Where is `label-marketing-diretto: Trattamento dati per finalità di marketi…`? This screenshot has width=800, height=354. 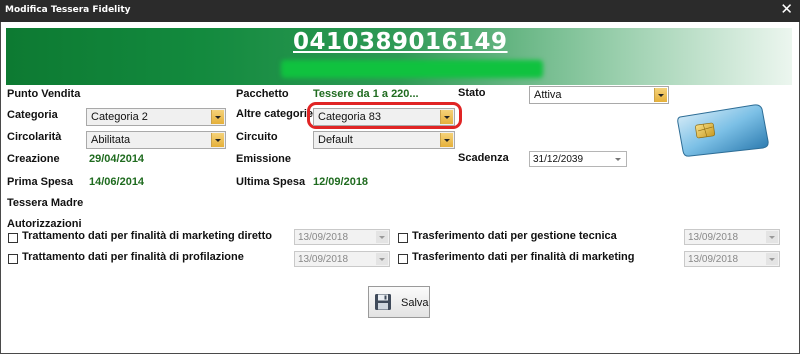
label-marketing-diretto: Trattamento dati per finalità di marketi… is located at coordinates (147, 236).